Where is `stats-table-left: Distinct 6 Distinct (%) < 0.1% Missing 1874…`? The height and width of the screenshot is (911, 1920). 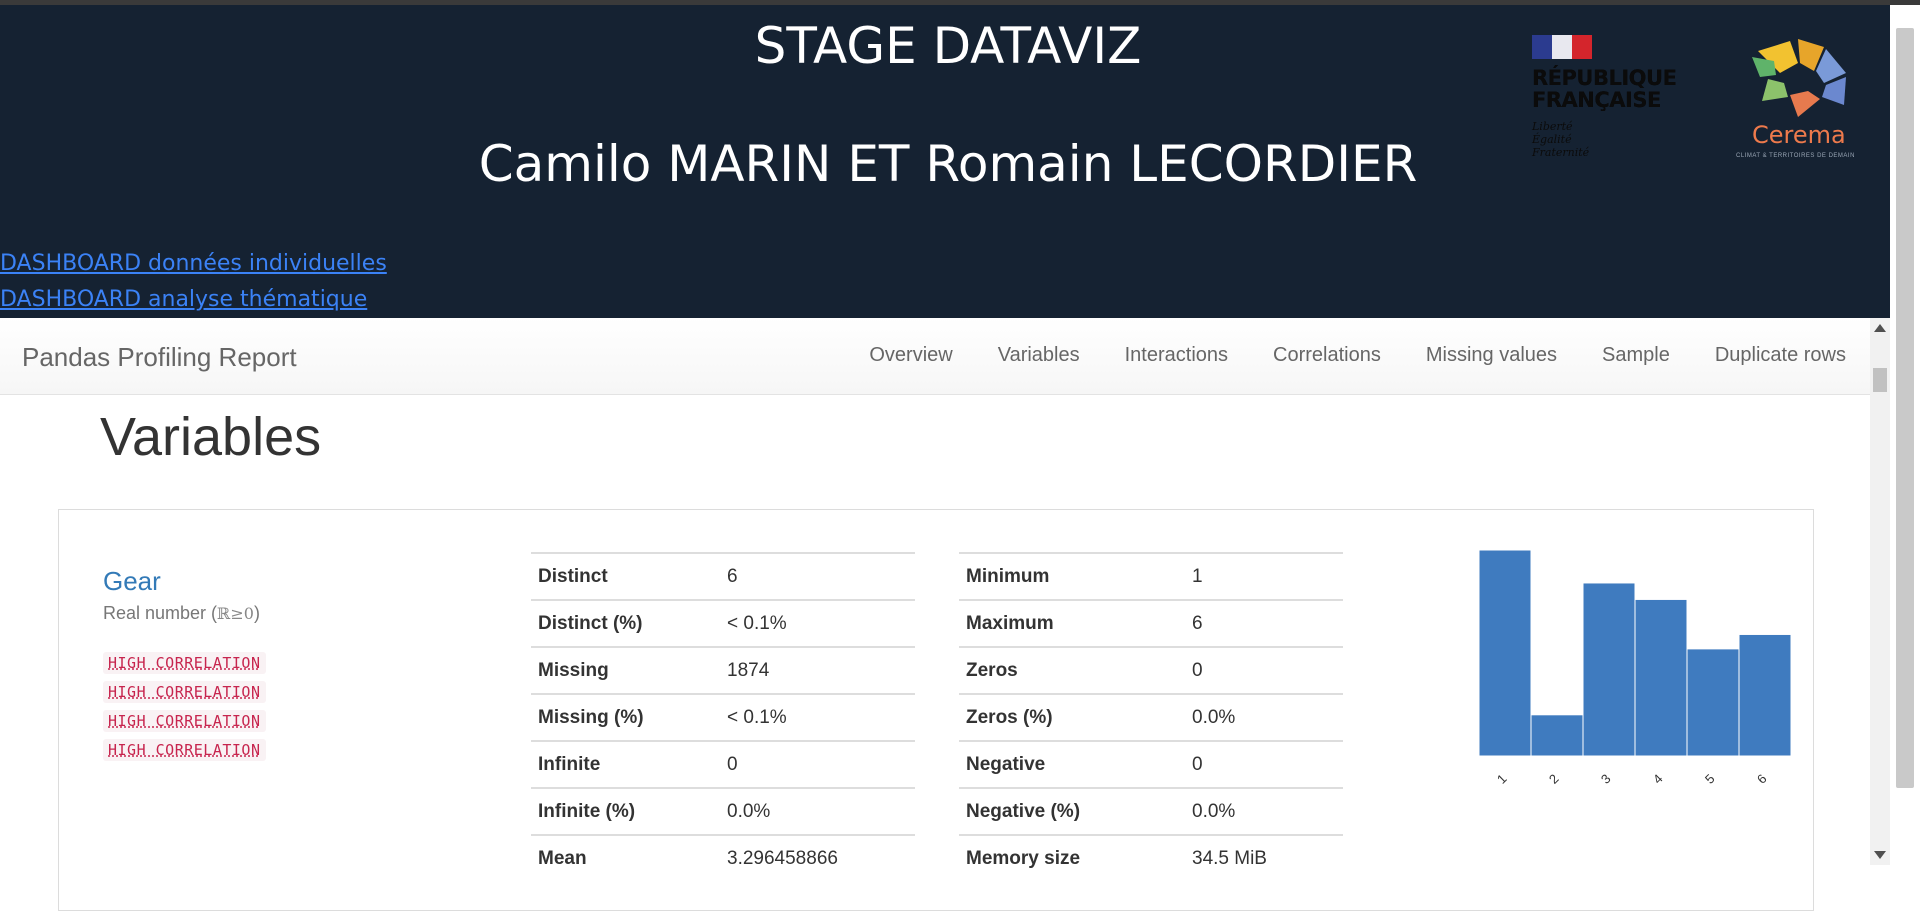 stats-table-left: Distinct 6 Distinct (%) < 0.1% Missing 1874… is located at coordinates (723, 716).